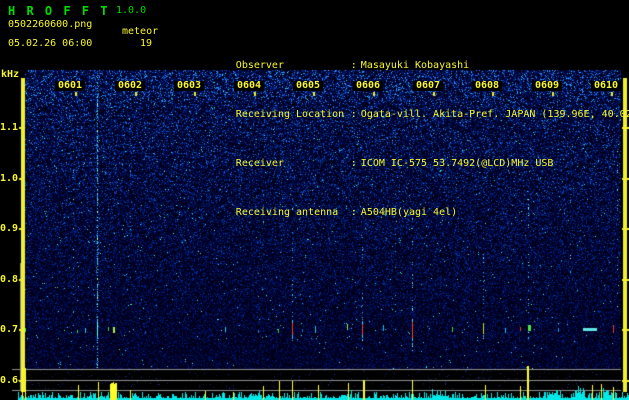 Image resolution: width=629 pixels, height=400 pixels. What do you see at coordinates (428, 86) in the screenshot?
I see `time-tick-label: 0607` at bounding box center [428, 86].